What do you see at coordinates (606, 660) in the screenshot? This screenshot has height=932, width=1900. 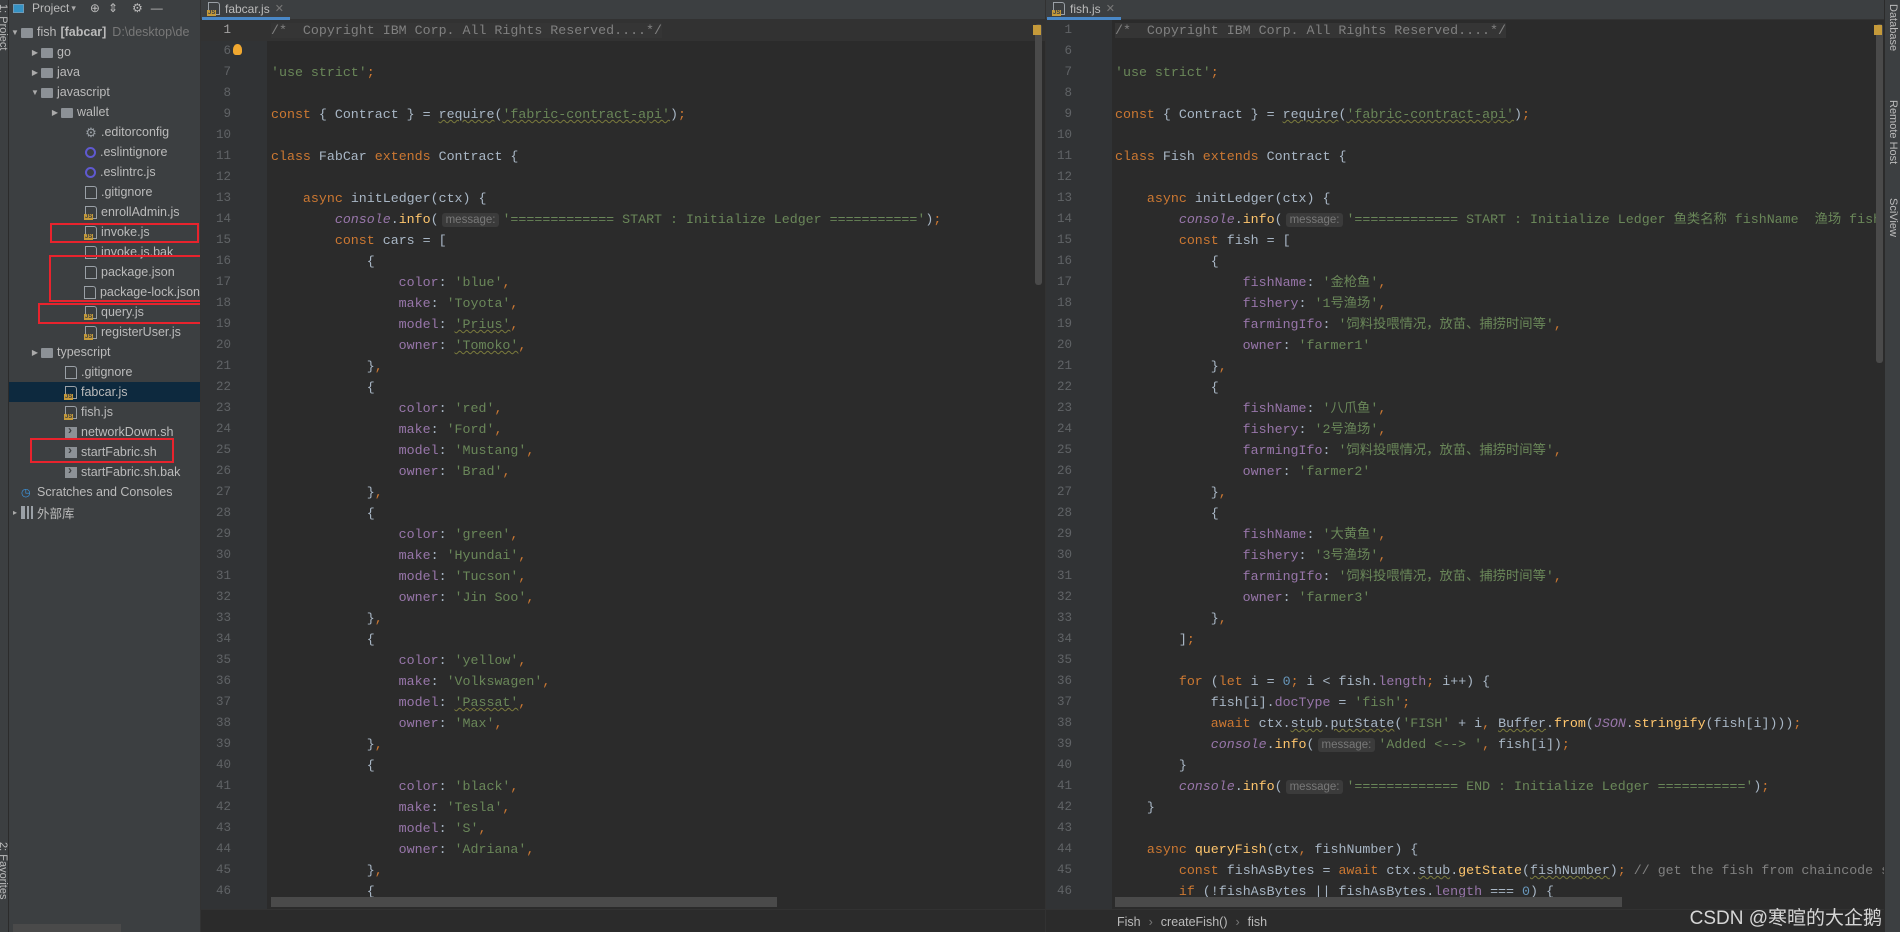 I see `code-line: color: 'yellow',` at bounding box center [606, 660].